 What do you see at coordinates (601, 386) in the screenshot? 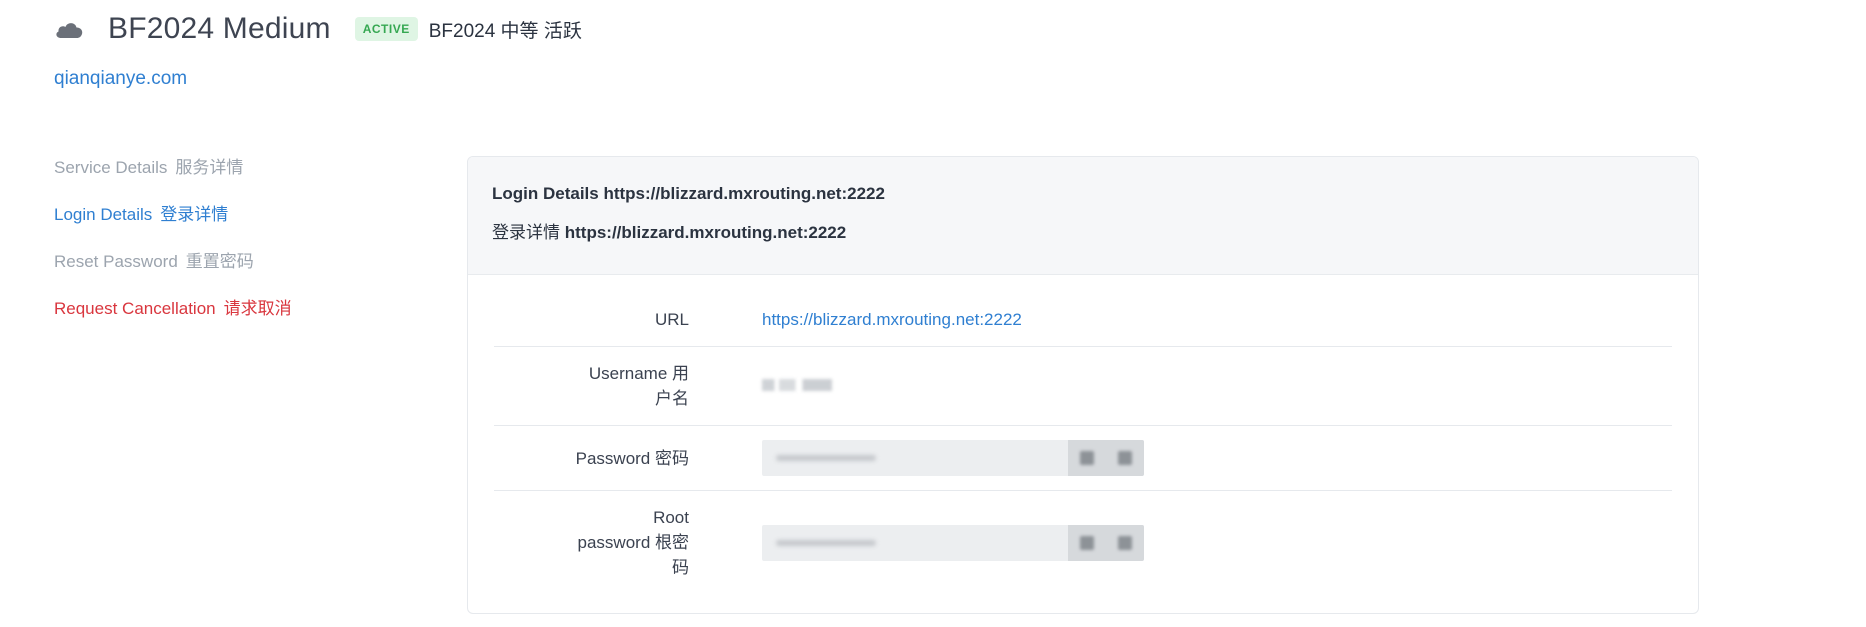
I see `username-label: Username 用 户名` at bounding box center [601, 386].